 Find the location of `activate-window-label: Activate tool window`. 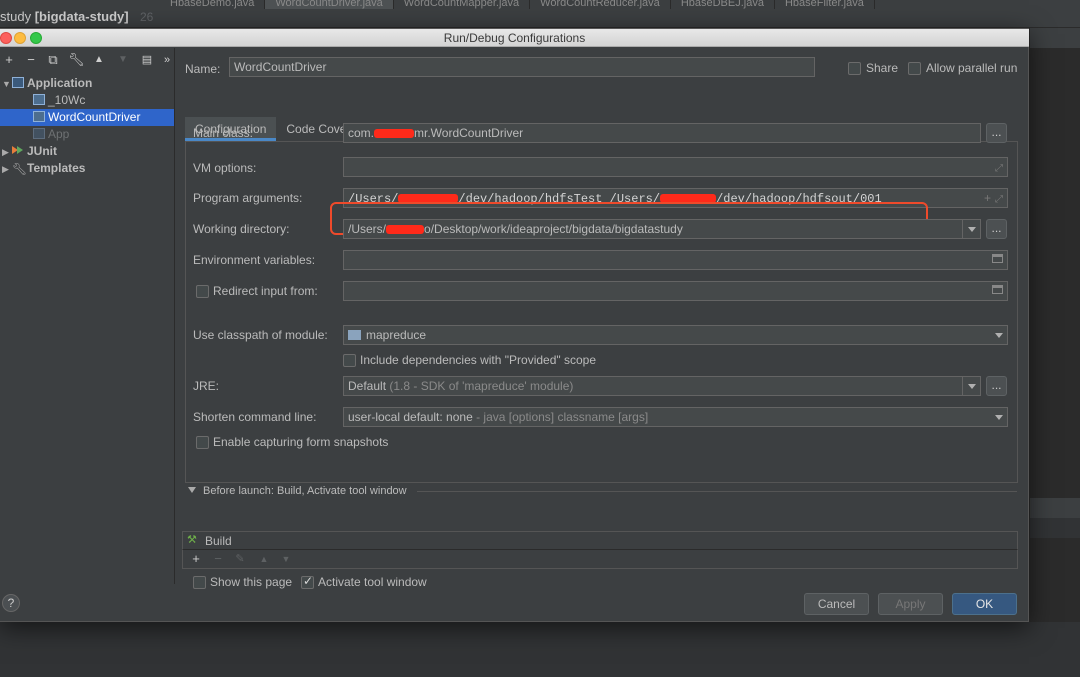

activate-window-label: Activate tool window is located at coordinates (372, 582).